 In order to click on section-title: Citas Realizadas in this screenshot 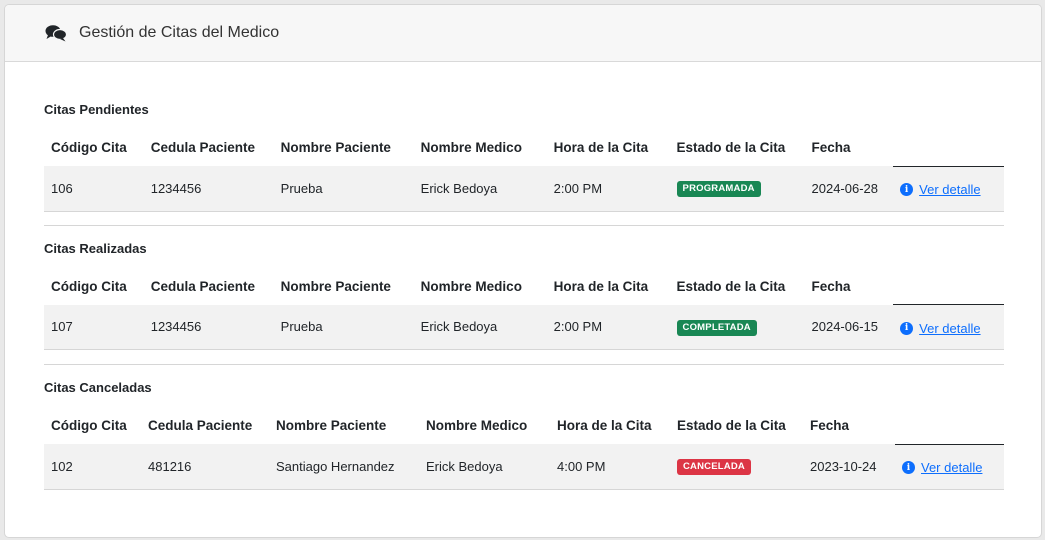, I will do `click(95, 248)`.